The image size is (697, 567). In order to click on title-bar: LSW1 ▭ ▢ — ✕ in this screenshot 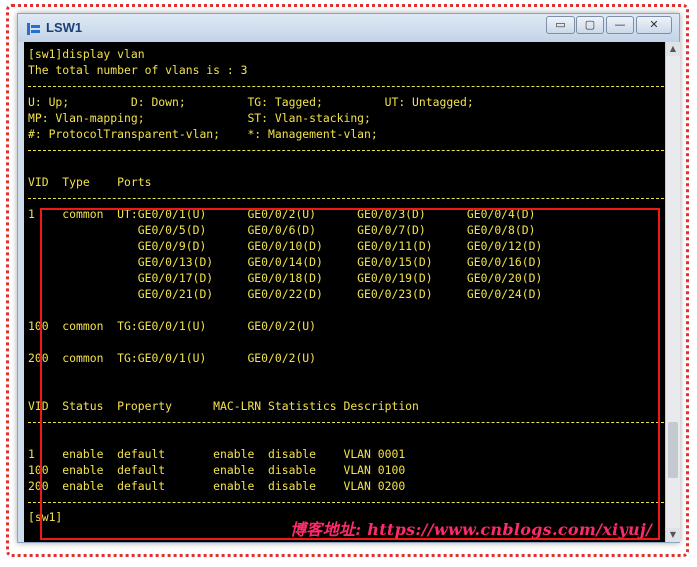, I will do `click(348, 28)`.